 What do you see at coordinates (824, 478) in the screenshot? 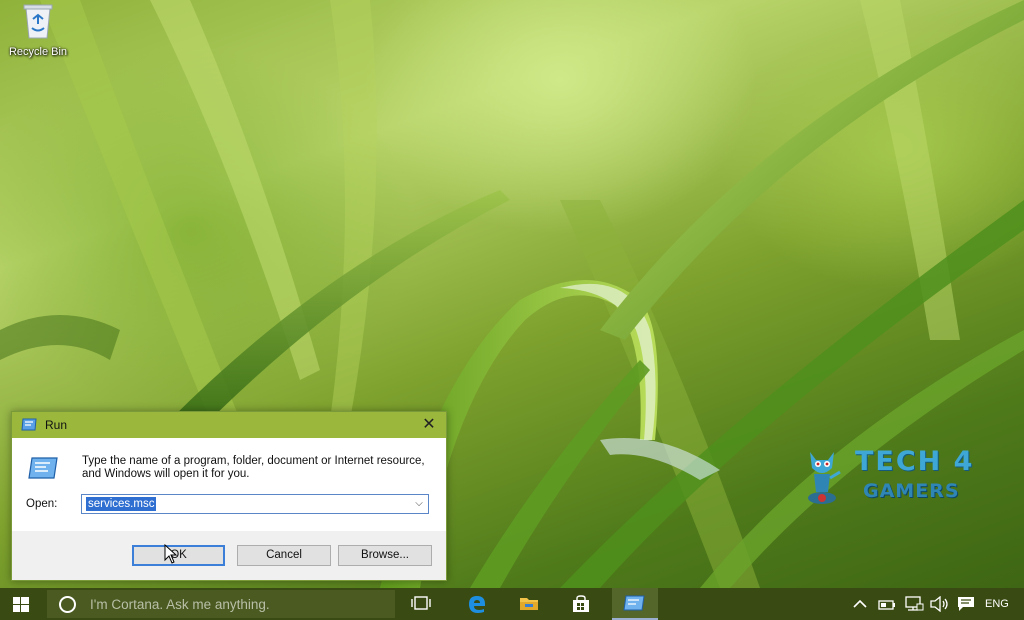
I see `mascot-icon` at bounding box center [824, 478].